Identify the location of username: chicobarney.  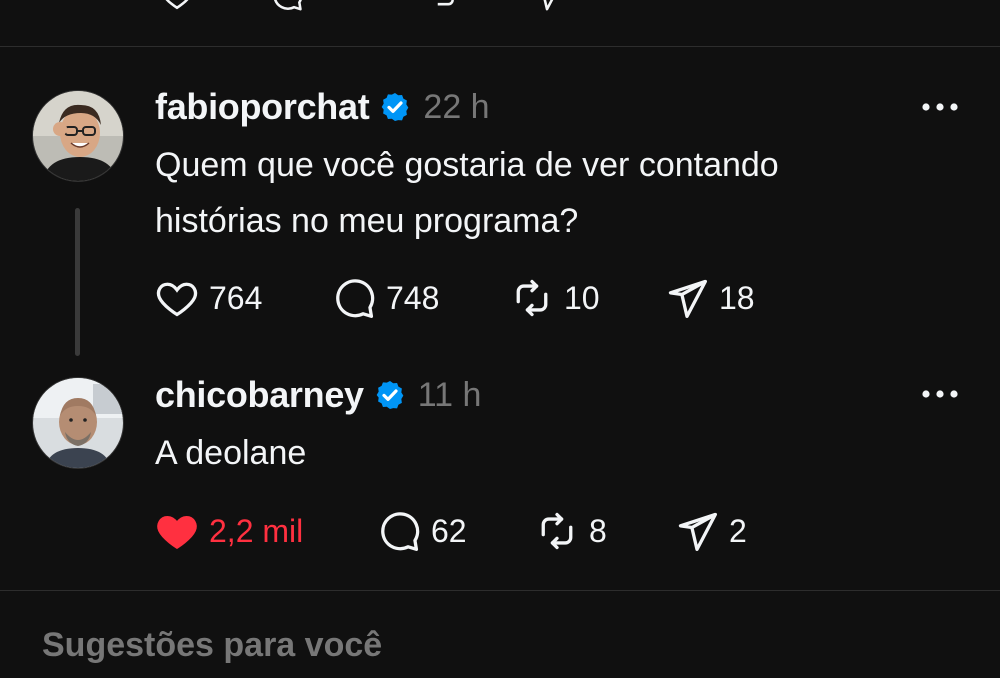
(259, 395).